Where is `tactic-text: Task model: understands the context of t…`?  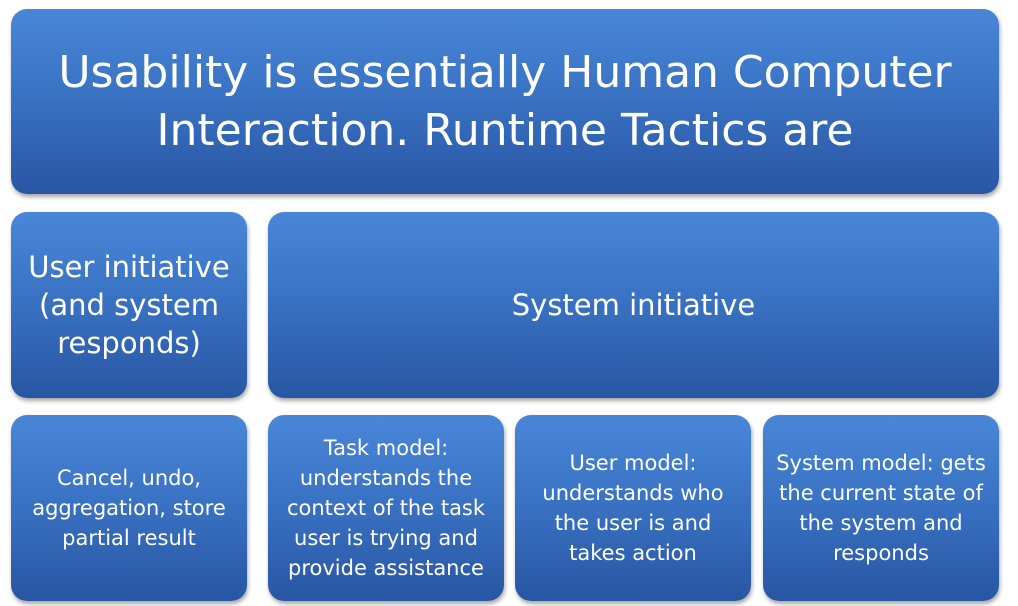
tactic-text: Task model: understands the context of t… is located at coordinates (386, 508).